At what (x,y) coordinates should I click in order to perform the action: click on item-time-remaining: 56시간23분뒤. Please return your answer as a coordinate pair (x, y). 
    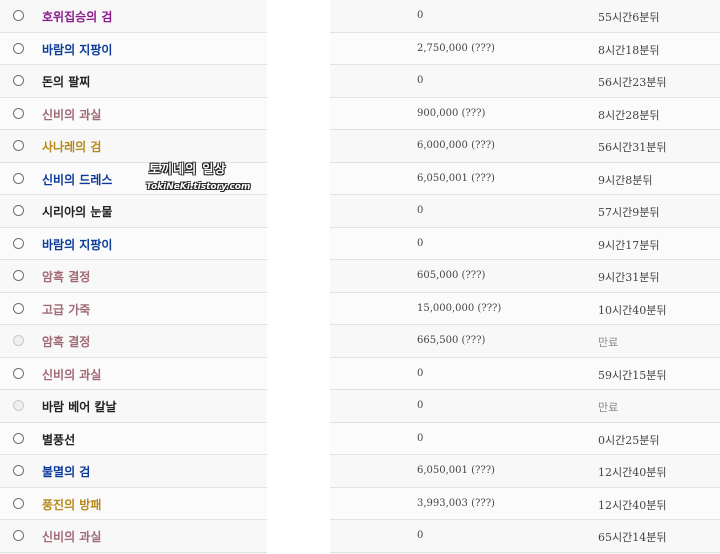
    Looking at the image, I should click on (632, 82).